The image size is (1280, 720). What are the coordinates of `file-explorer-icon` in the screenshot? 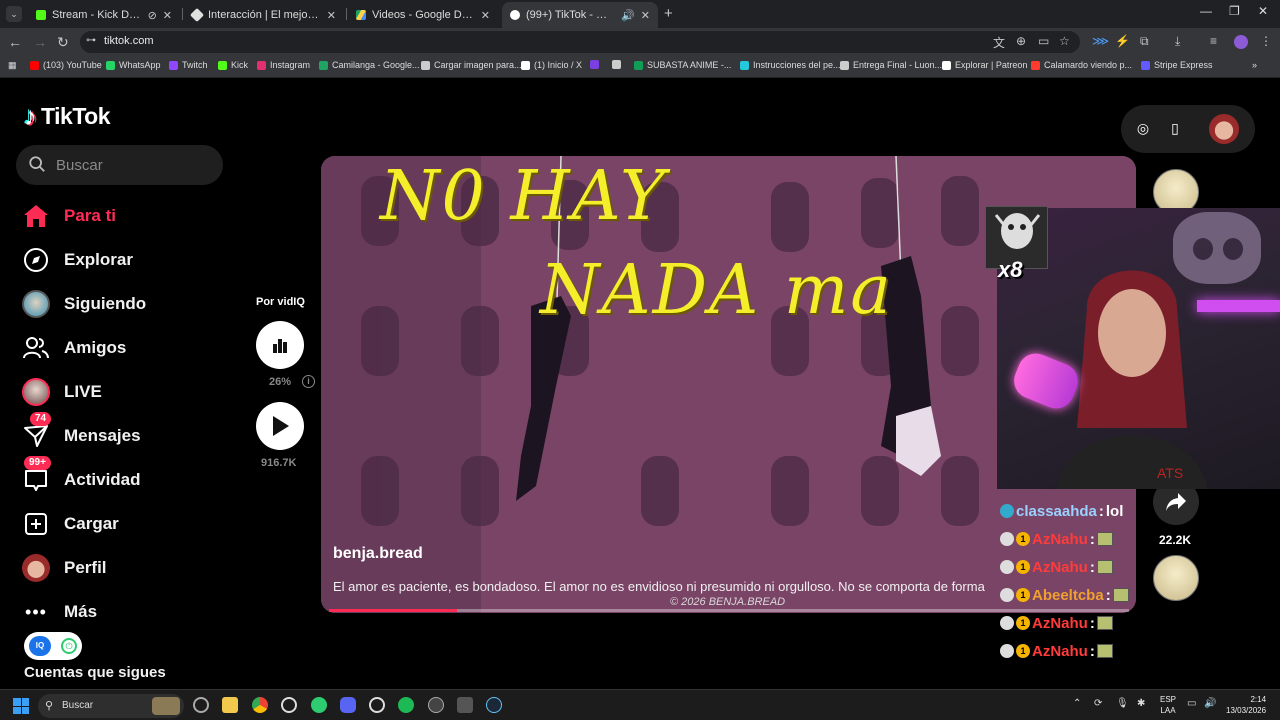 It's located at (230, 705).